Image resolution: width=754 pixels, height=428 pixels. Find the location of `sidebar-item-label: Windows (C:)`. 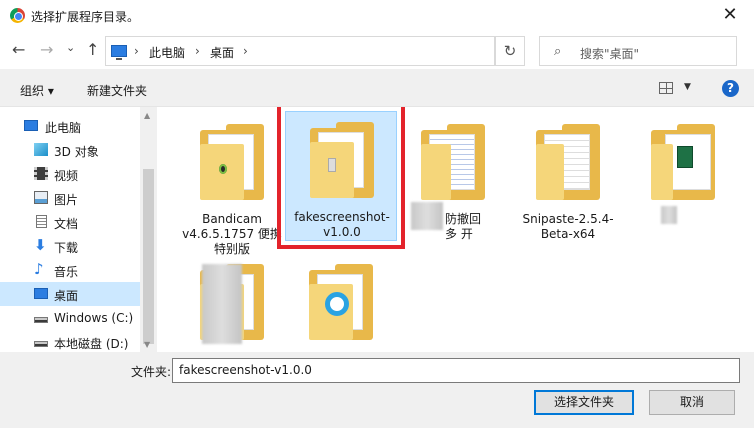

sidebar-item-label: Windows (C:) is located at coordinates (94, 318).